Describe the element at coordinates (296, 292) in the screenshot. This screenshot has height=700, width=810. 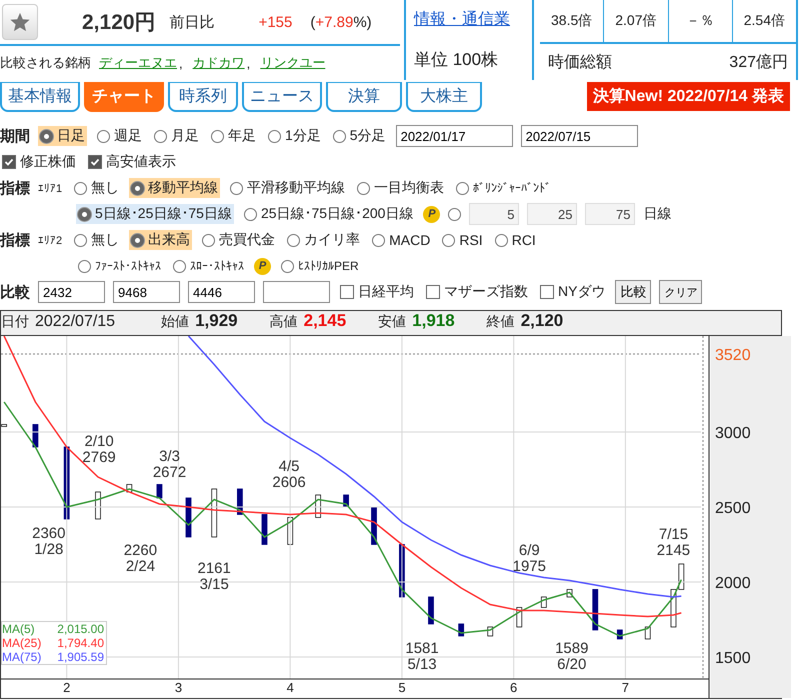
I see `compare-code-field` at that location.